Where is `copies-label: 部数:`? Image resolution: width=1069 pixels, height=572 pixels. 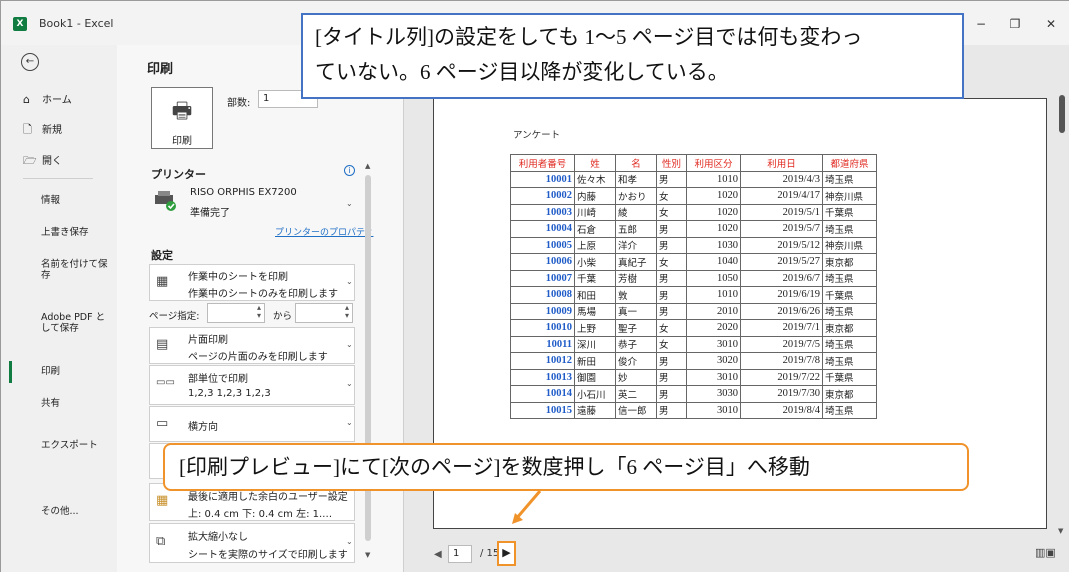 copies-label: 部数: is located at coordinates (239, 103).